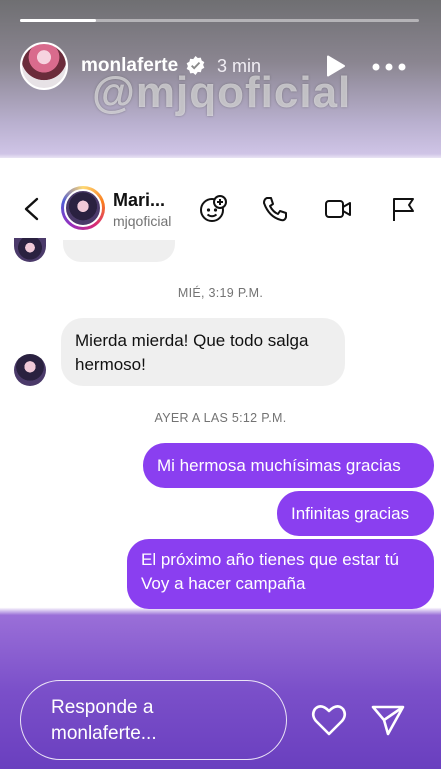  I want to click on incoming-message: Mierda mierda! Que todo salga hermoso!, so click(203, 352).